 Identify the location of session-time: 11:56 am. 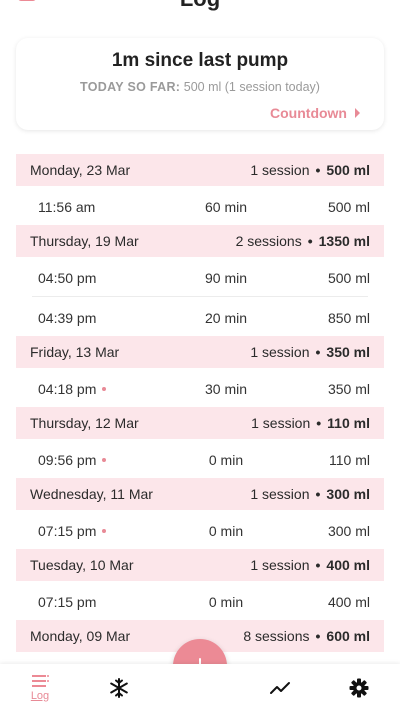
(67, 206).